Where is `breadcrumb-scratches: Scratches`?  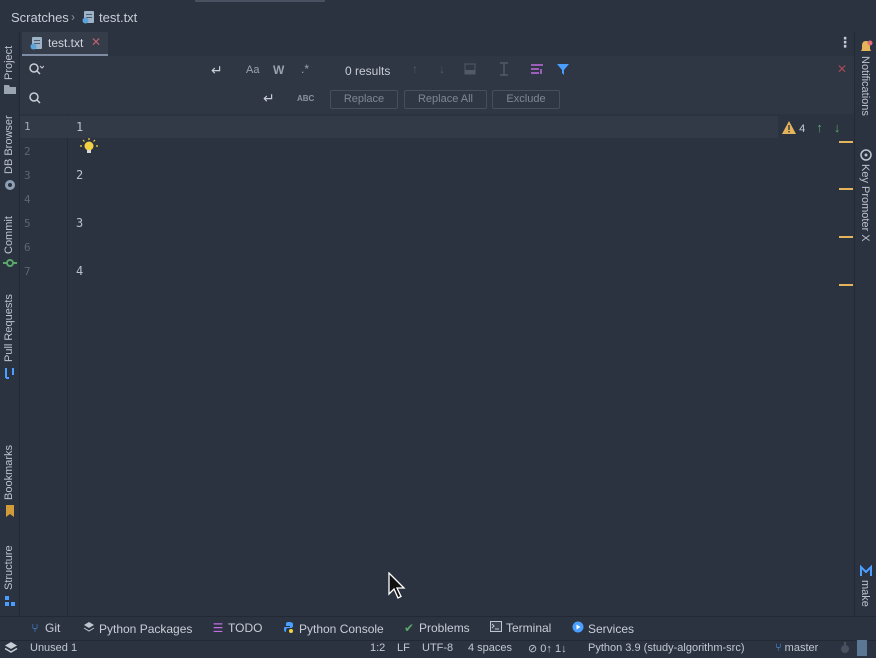
breadcrumb-scratches: Scratches is located at coordinates (40, 17).